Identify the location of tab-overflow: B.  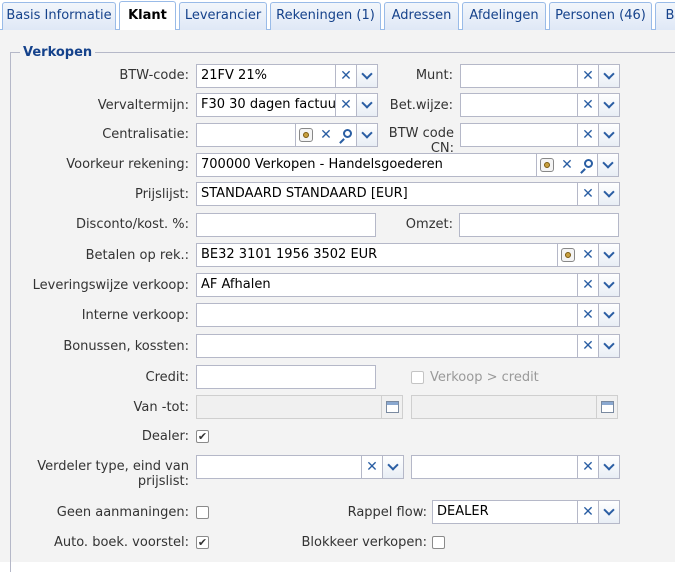
(665, 16).